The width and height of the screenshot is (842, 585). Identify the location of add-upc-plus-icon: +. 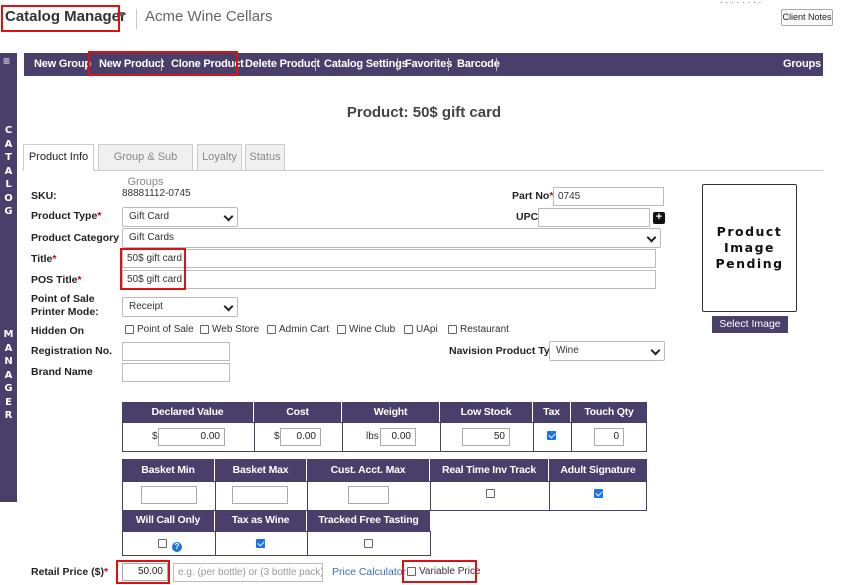
(659, 218).